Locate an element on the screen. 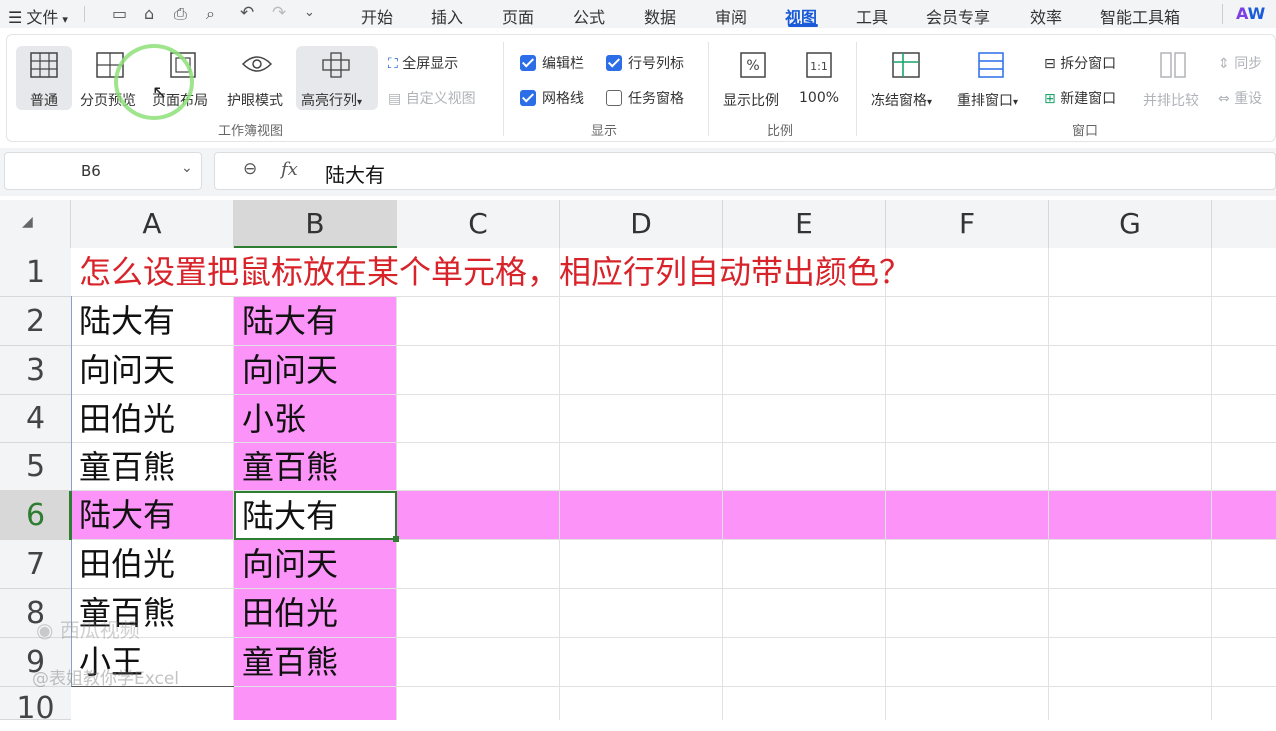 Image resolution: width=1276 pixels, height=731 pixels. cell-b2: 陆大有 is located at coordinates (286, 321).